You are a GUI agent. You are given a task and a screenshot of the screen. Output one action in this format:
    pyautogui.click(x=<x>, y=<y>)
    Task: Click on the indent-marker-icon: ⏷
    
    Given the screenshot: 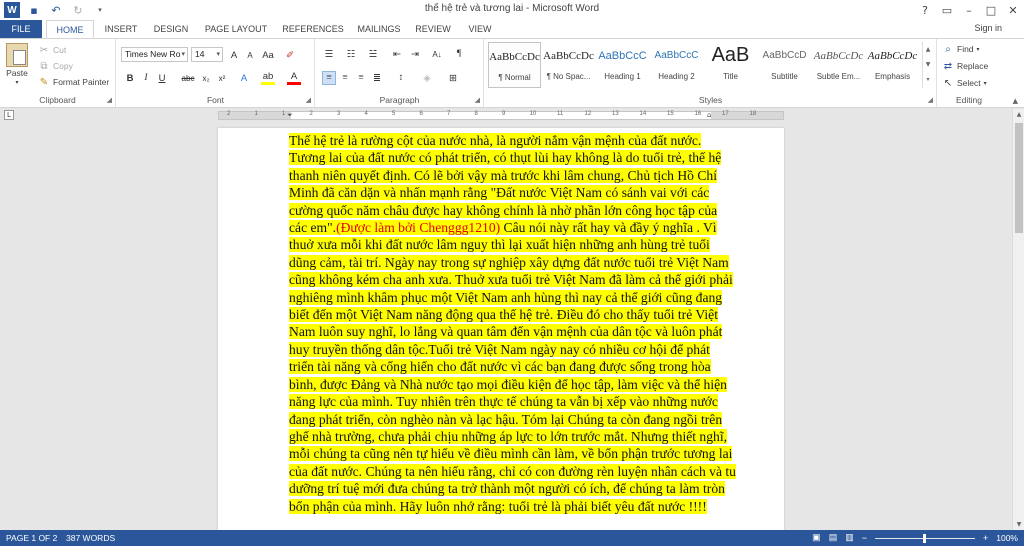 What is the action you would take?
    pyautogui.click(x=290, y=115)
    